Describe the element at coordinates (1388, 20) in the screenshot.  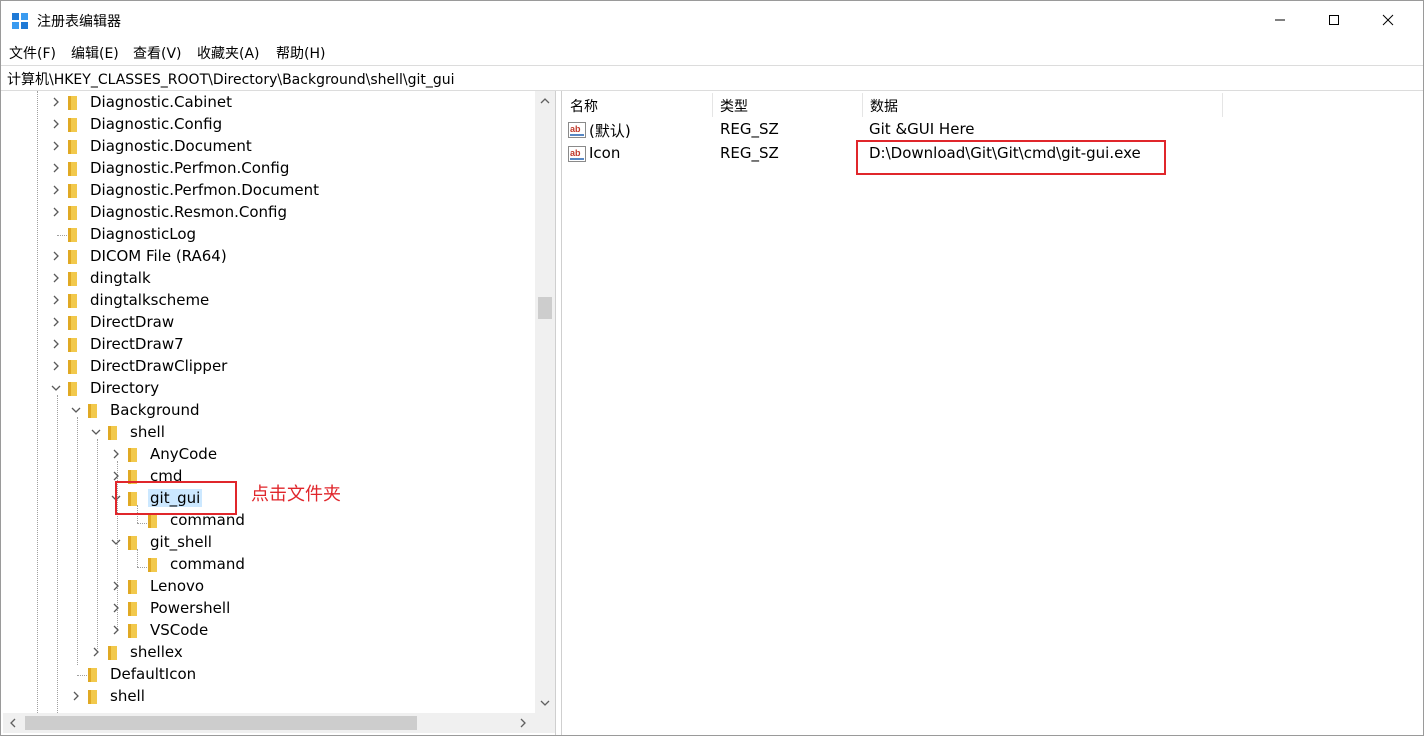
I see `close-button` at that location.